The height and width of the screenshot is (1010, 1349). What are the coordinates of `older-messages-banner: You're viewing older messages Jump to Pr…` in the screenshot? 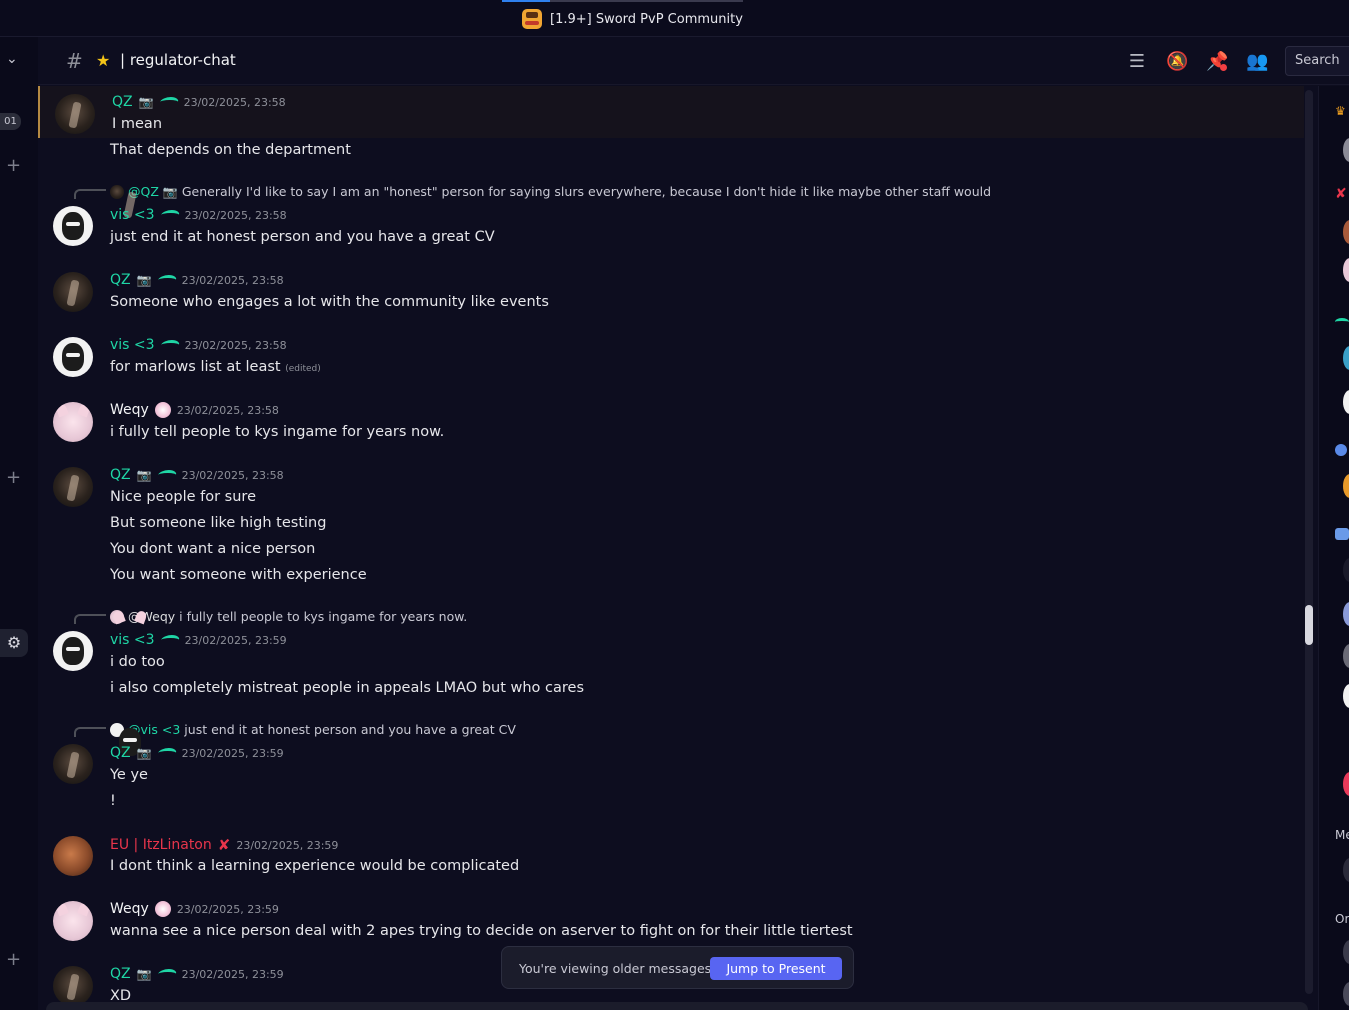 It's located at (677, 967).